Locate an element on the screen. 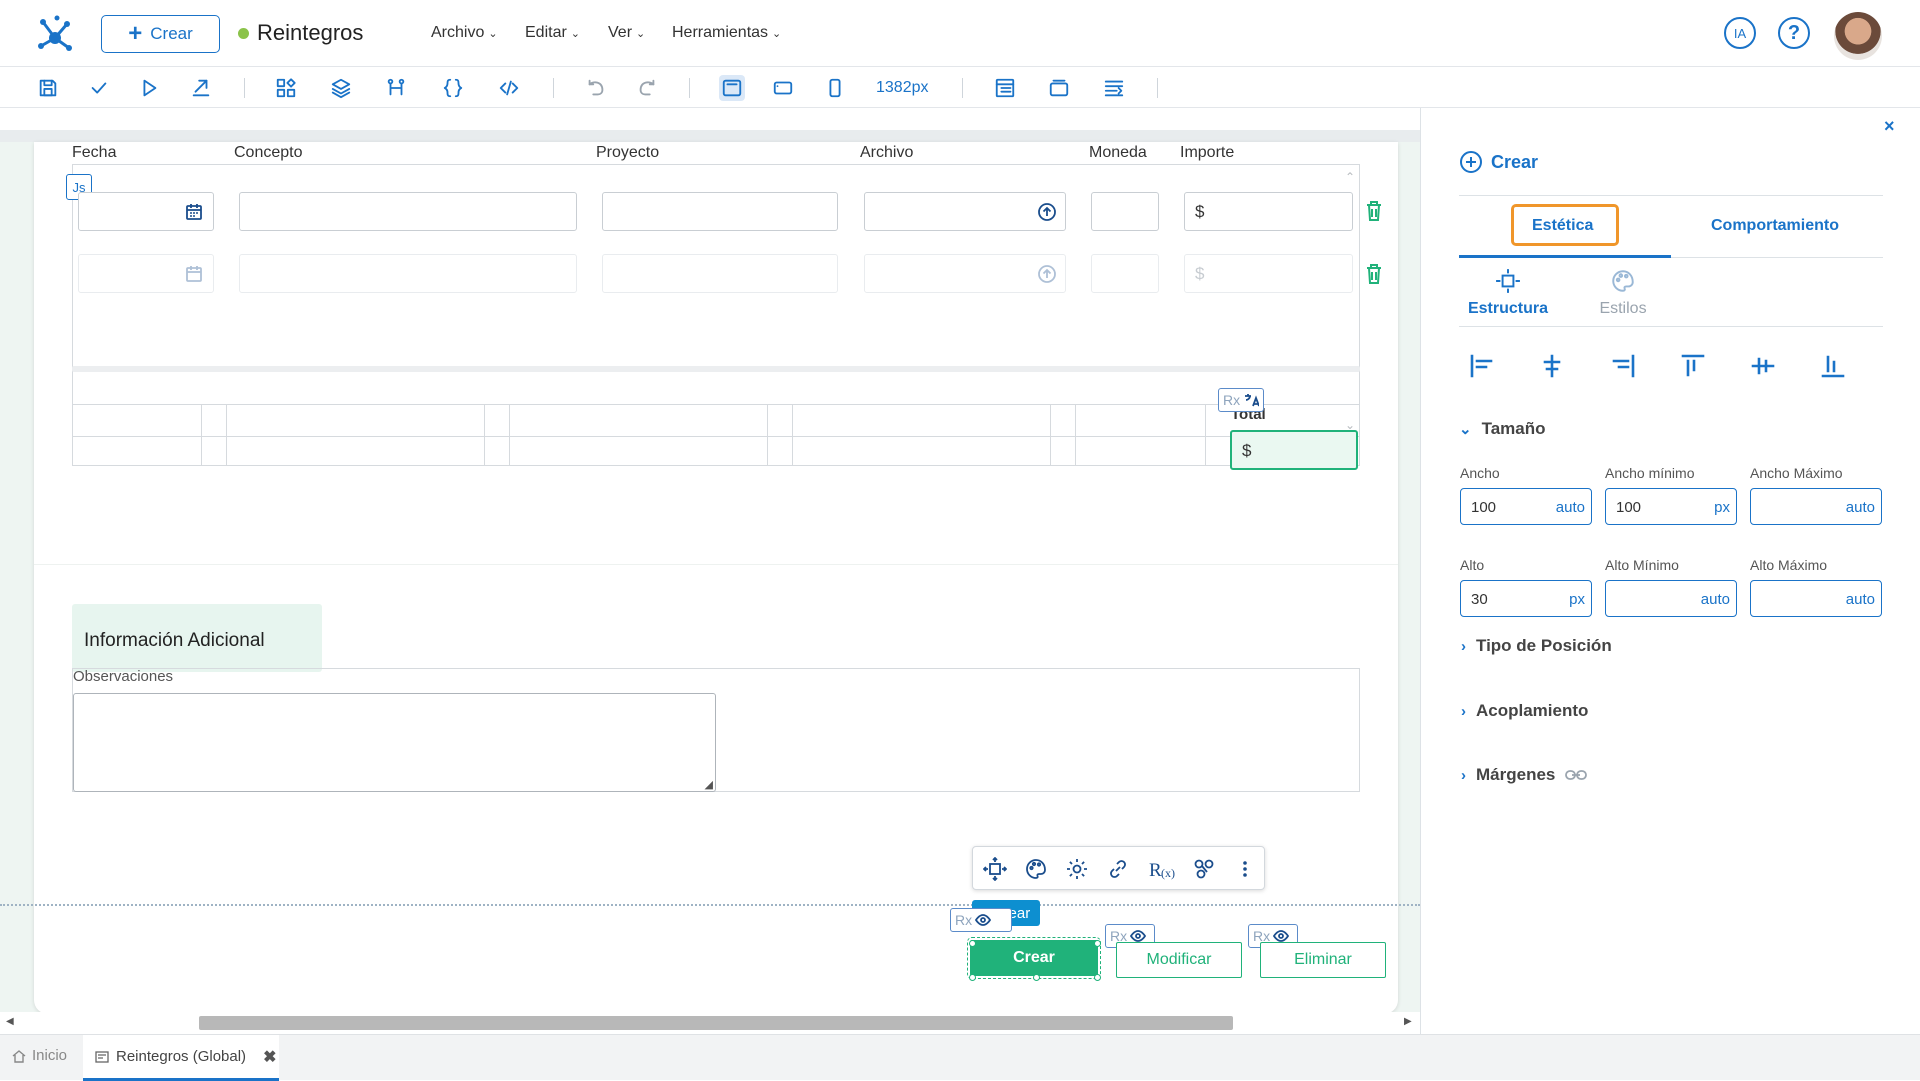 This screenshot has width=1920, height=1081. max-width-input: auto is located at coordinates (1816, 506).